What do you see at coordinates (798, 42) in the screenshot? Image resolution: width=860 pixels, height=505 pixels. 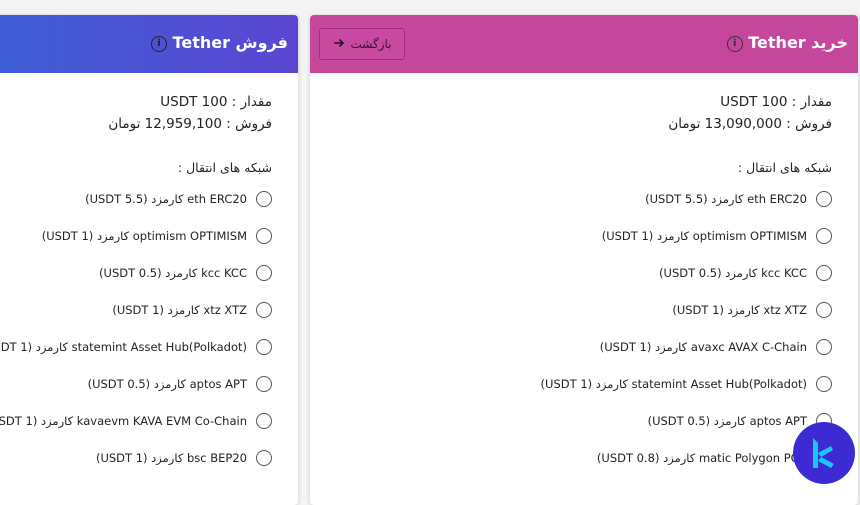 I see `buy-title-text: خرید Tether` at bounding box center [798, 42].